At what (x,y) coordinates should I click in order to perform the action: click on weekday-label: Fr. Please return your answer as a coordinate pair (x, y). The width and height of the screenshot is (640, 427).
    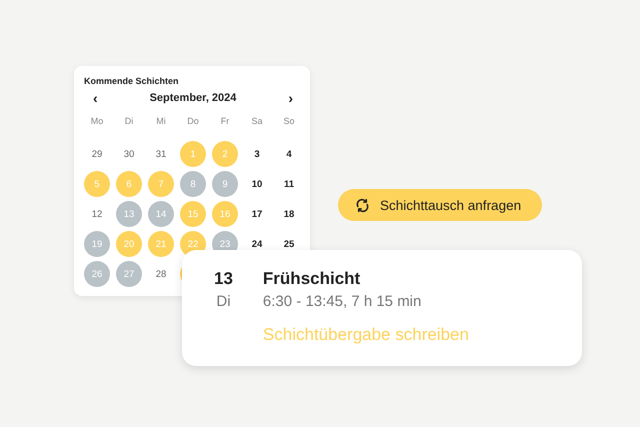
    Looking at the image, I should click on (225, 121).